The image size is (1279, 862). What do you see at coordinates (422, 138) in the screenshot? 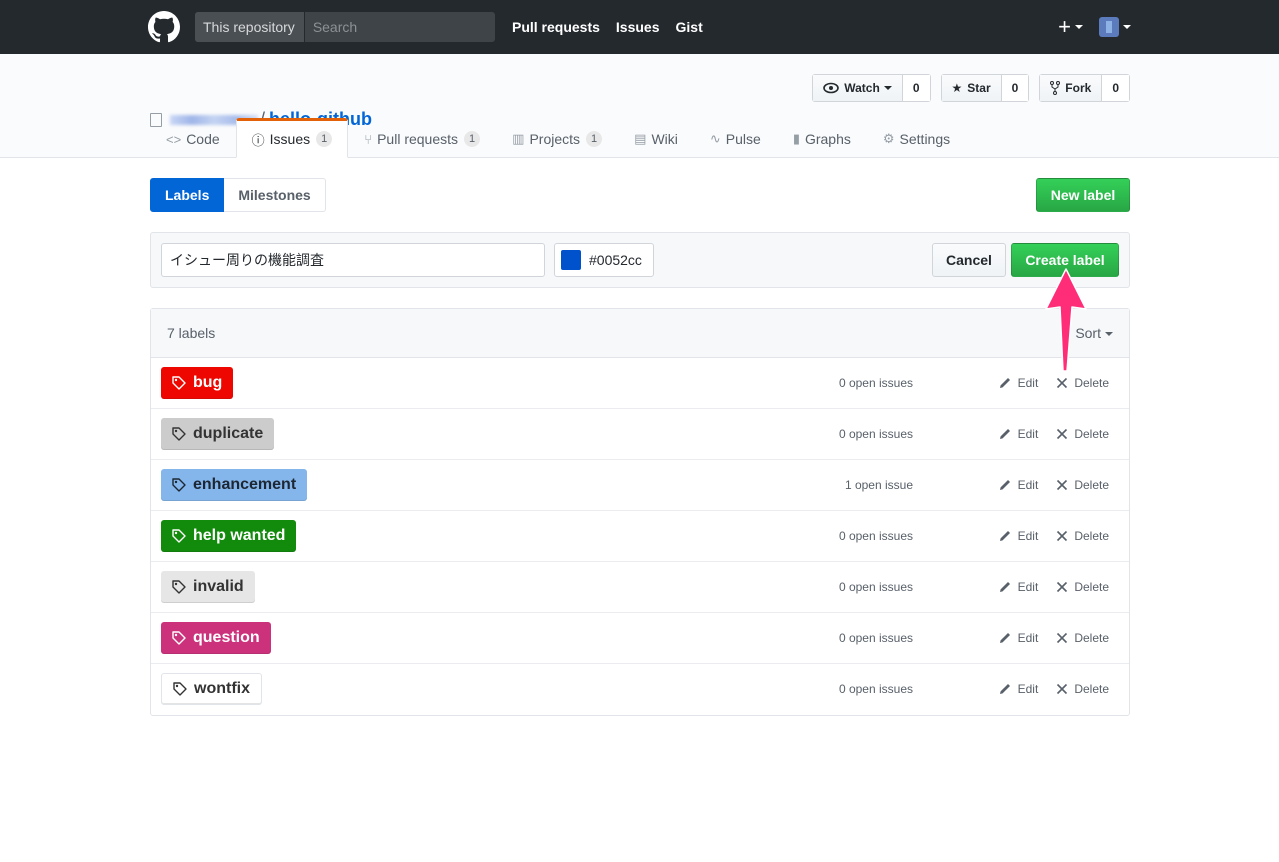
I see `tab-pull-requests: ⑂ Pull requests 1` at bounding box center [422, 138].